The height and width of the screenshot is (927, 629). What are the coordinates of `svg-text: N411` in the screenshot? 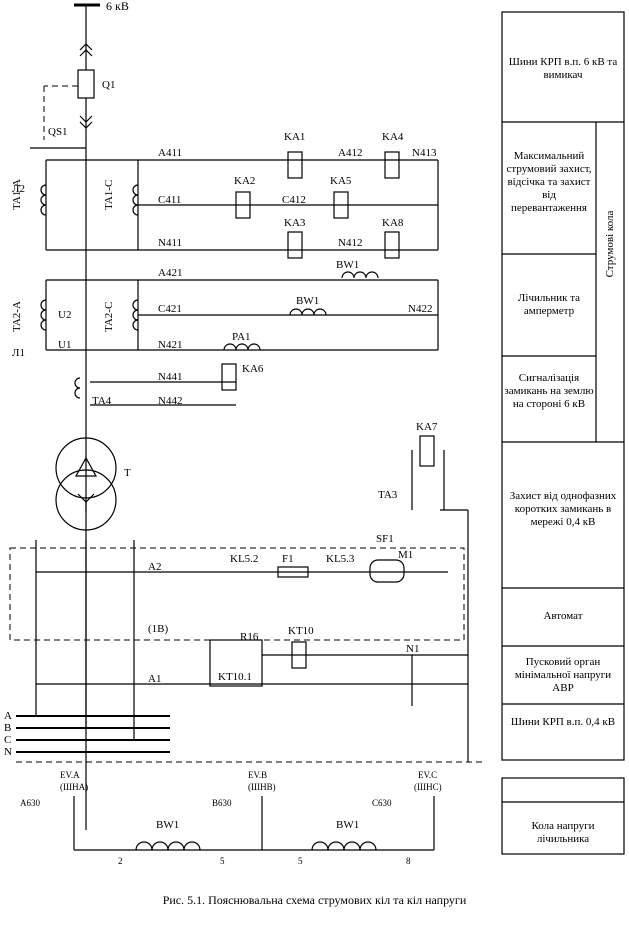 It's located at (170, 243).